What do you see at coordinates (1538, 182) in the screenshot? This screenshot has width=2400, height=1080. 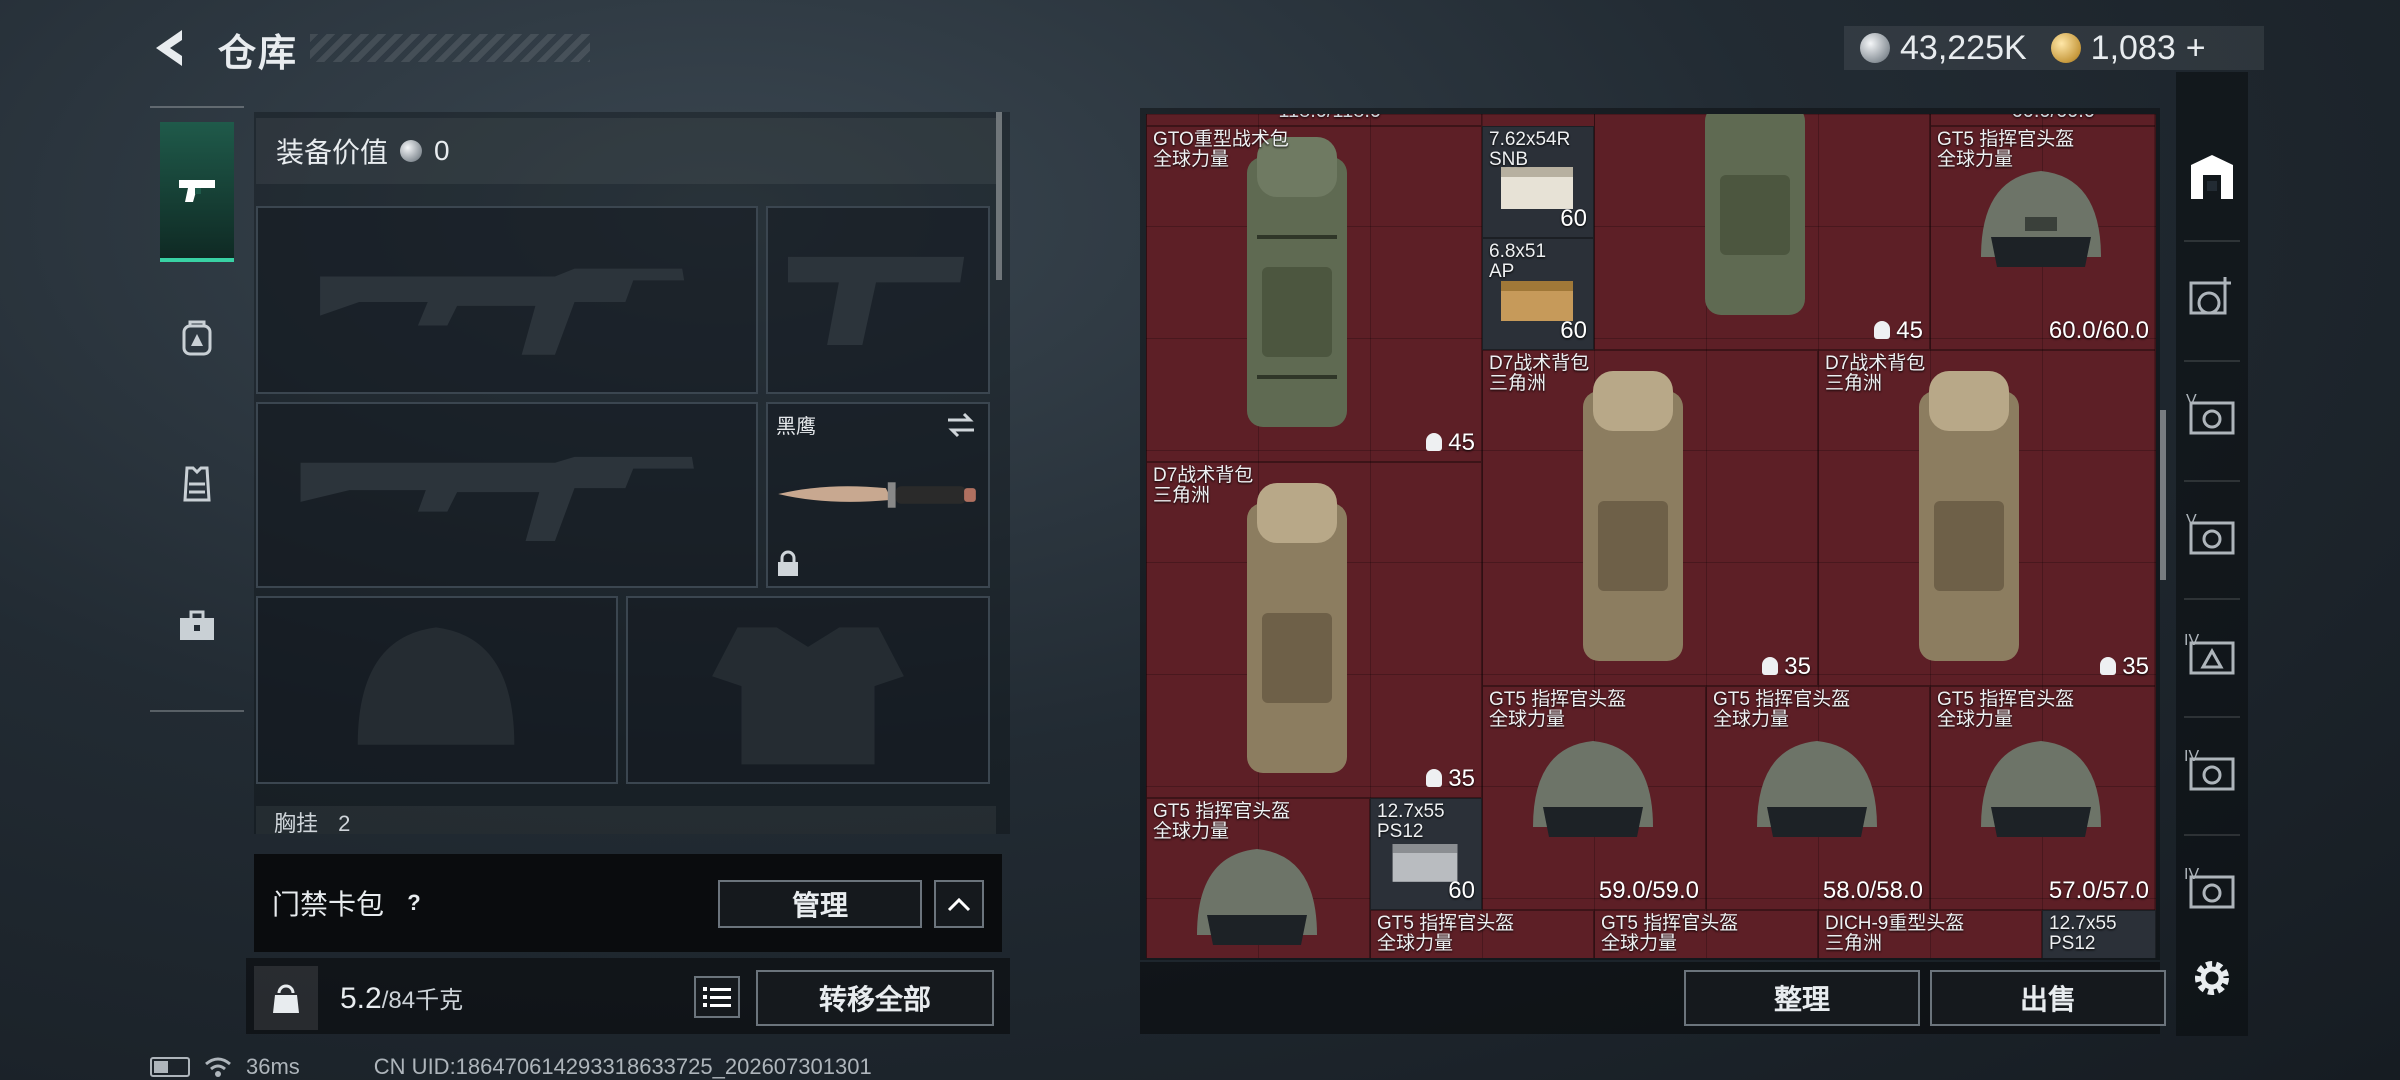 I see `stash-item-ammo: 7.62x54R SNB 60` at bounding box center [1538, 182].